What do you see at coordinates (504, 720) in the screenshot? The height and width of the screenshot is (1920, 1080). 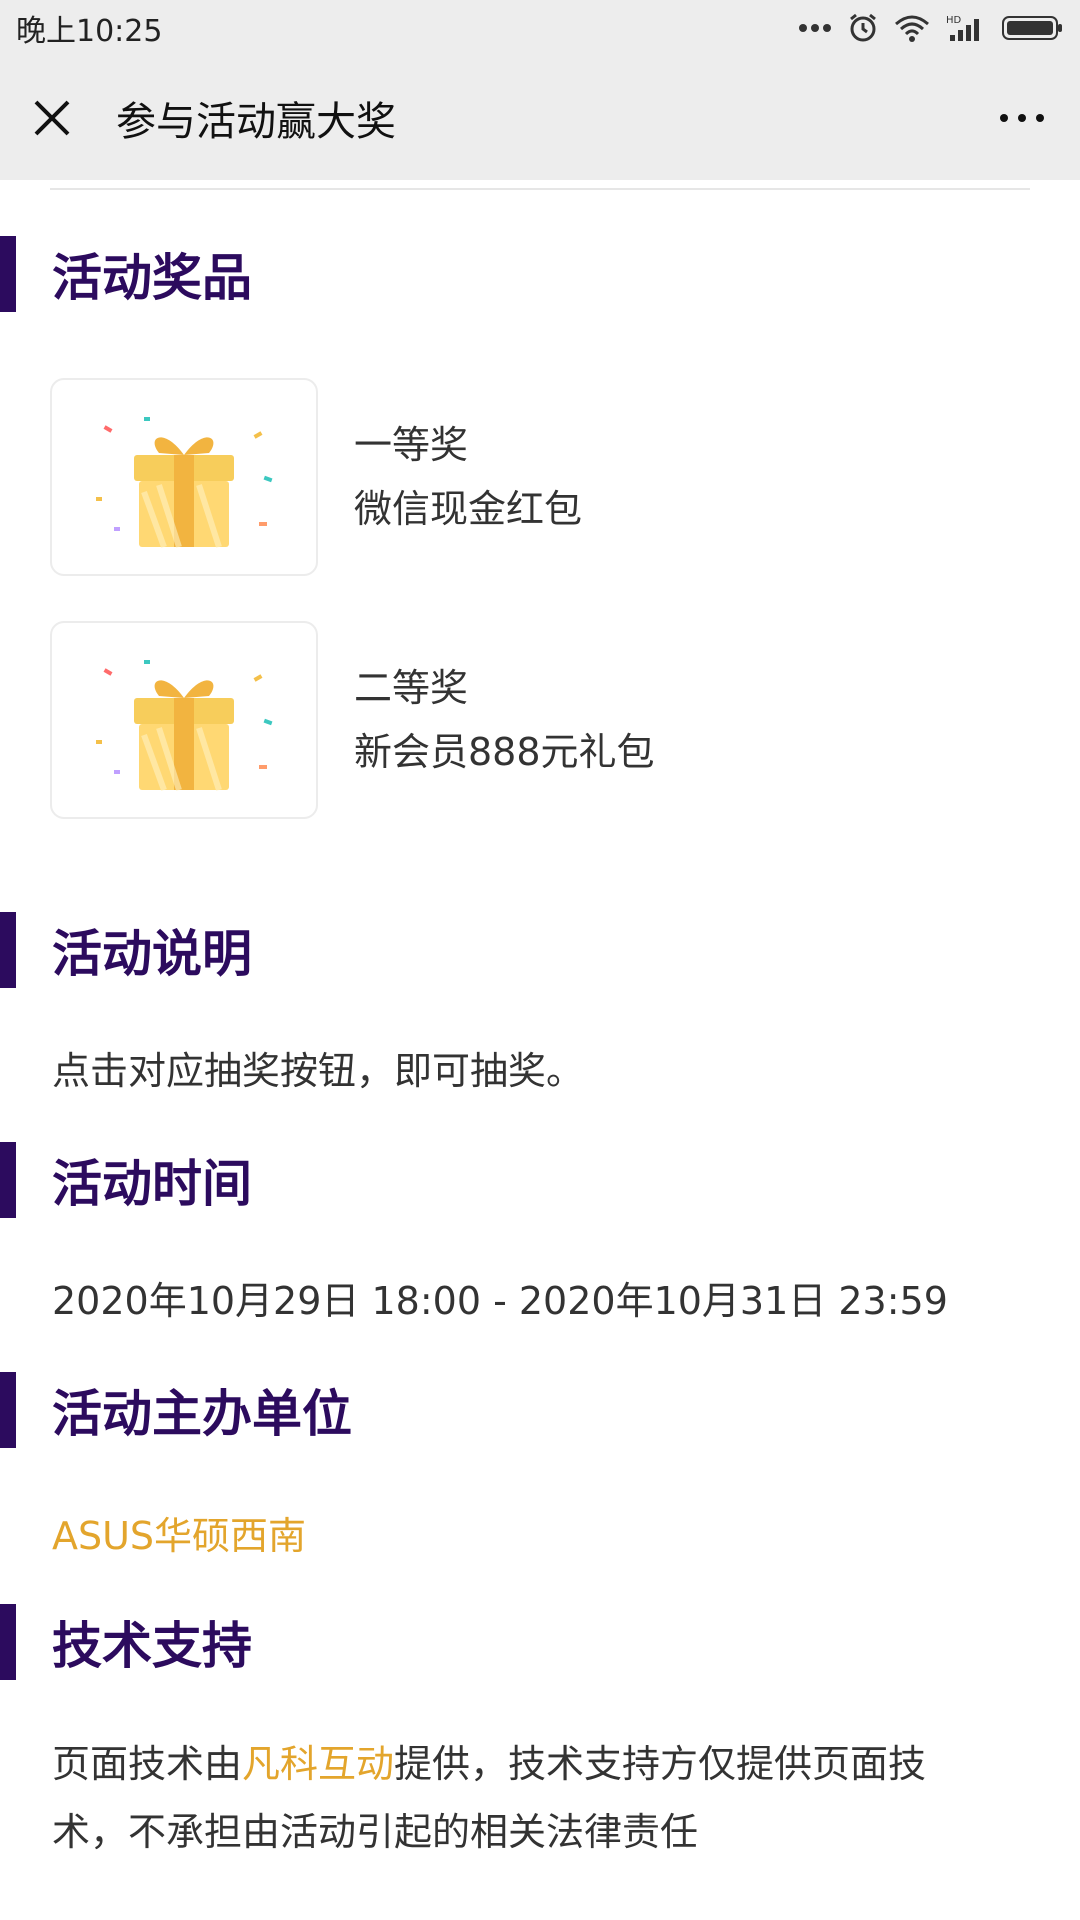 I see `prize-text: 二等奖 新会员888元礼包` at bounding box center [504, 720].